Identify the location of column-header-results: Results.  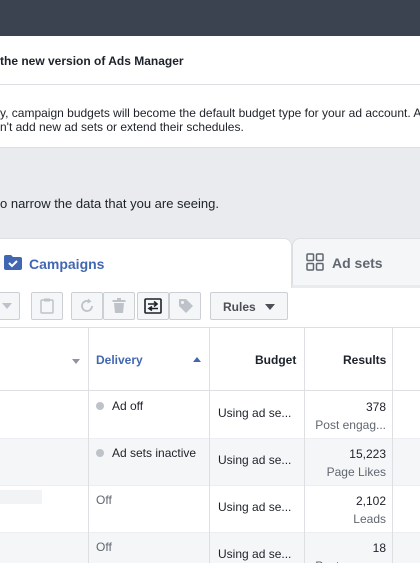
(364, 360).